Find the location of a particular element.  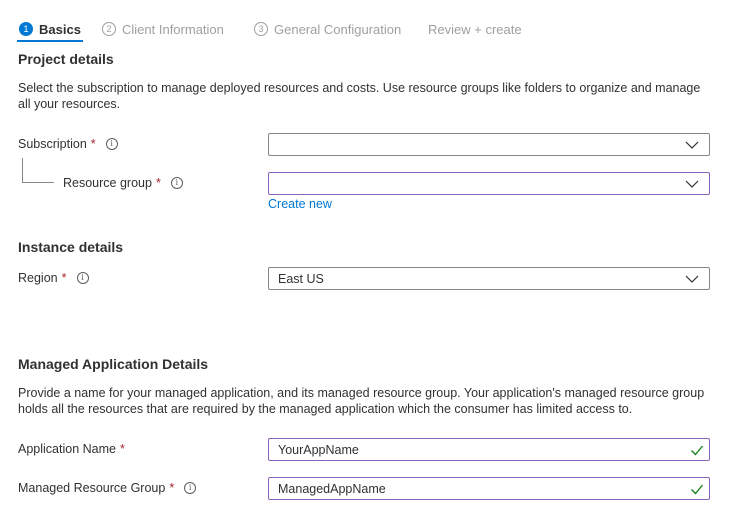

step-number-1: 1 is located at coordinates (26, 29).